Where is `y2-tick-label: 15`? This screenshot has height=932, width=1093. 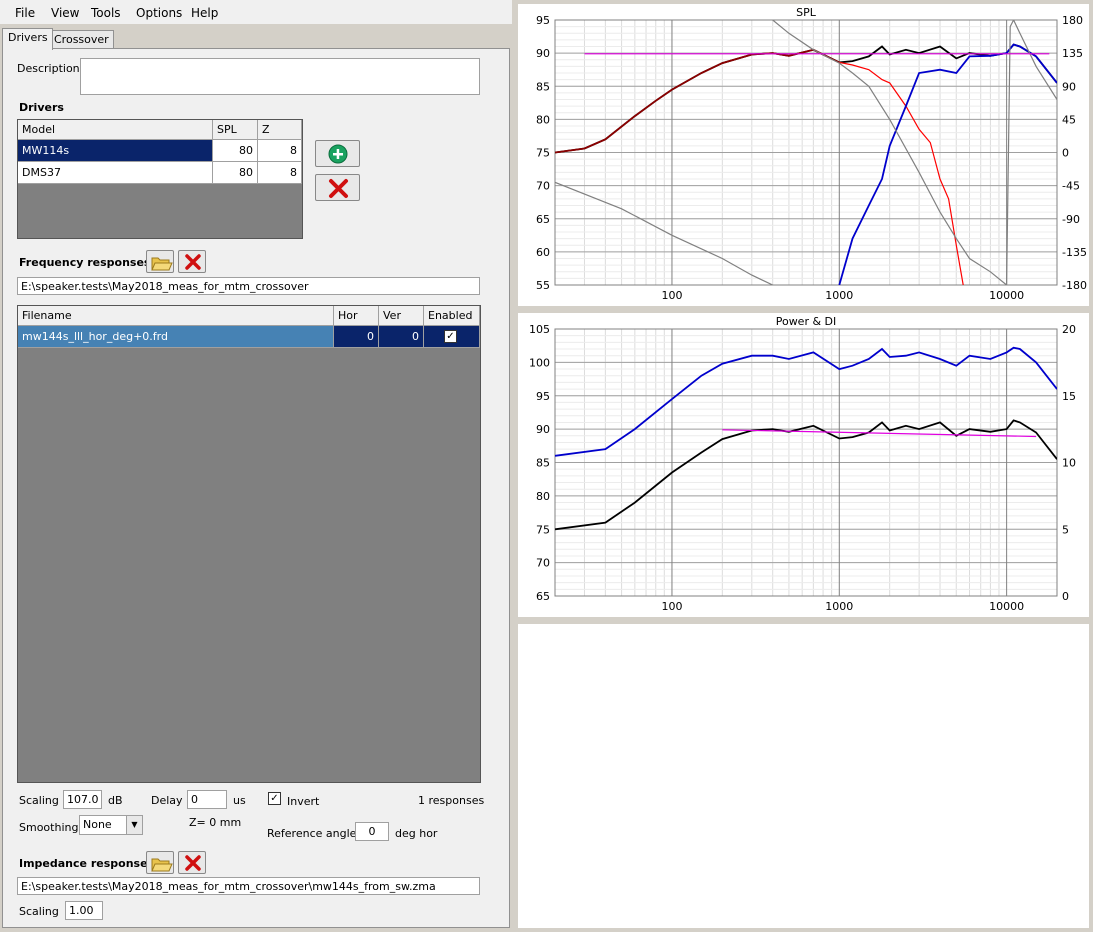 y2-tick-label: 15 is located at coordinates (1069, 396).